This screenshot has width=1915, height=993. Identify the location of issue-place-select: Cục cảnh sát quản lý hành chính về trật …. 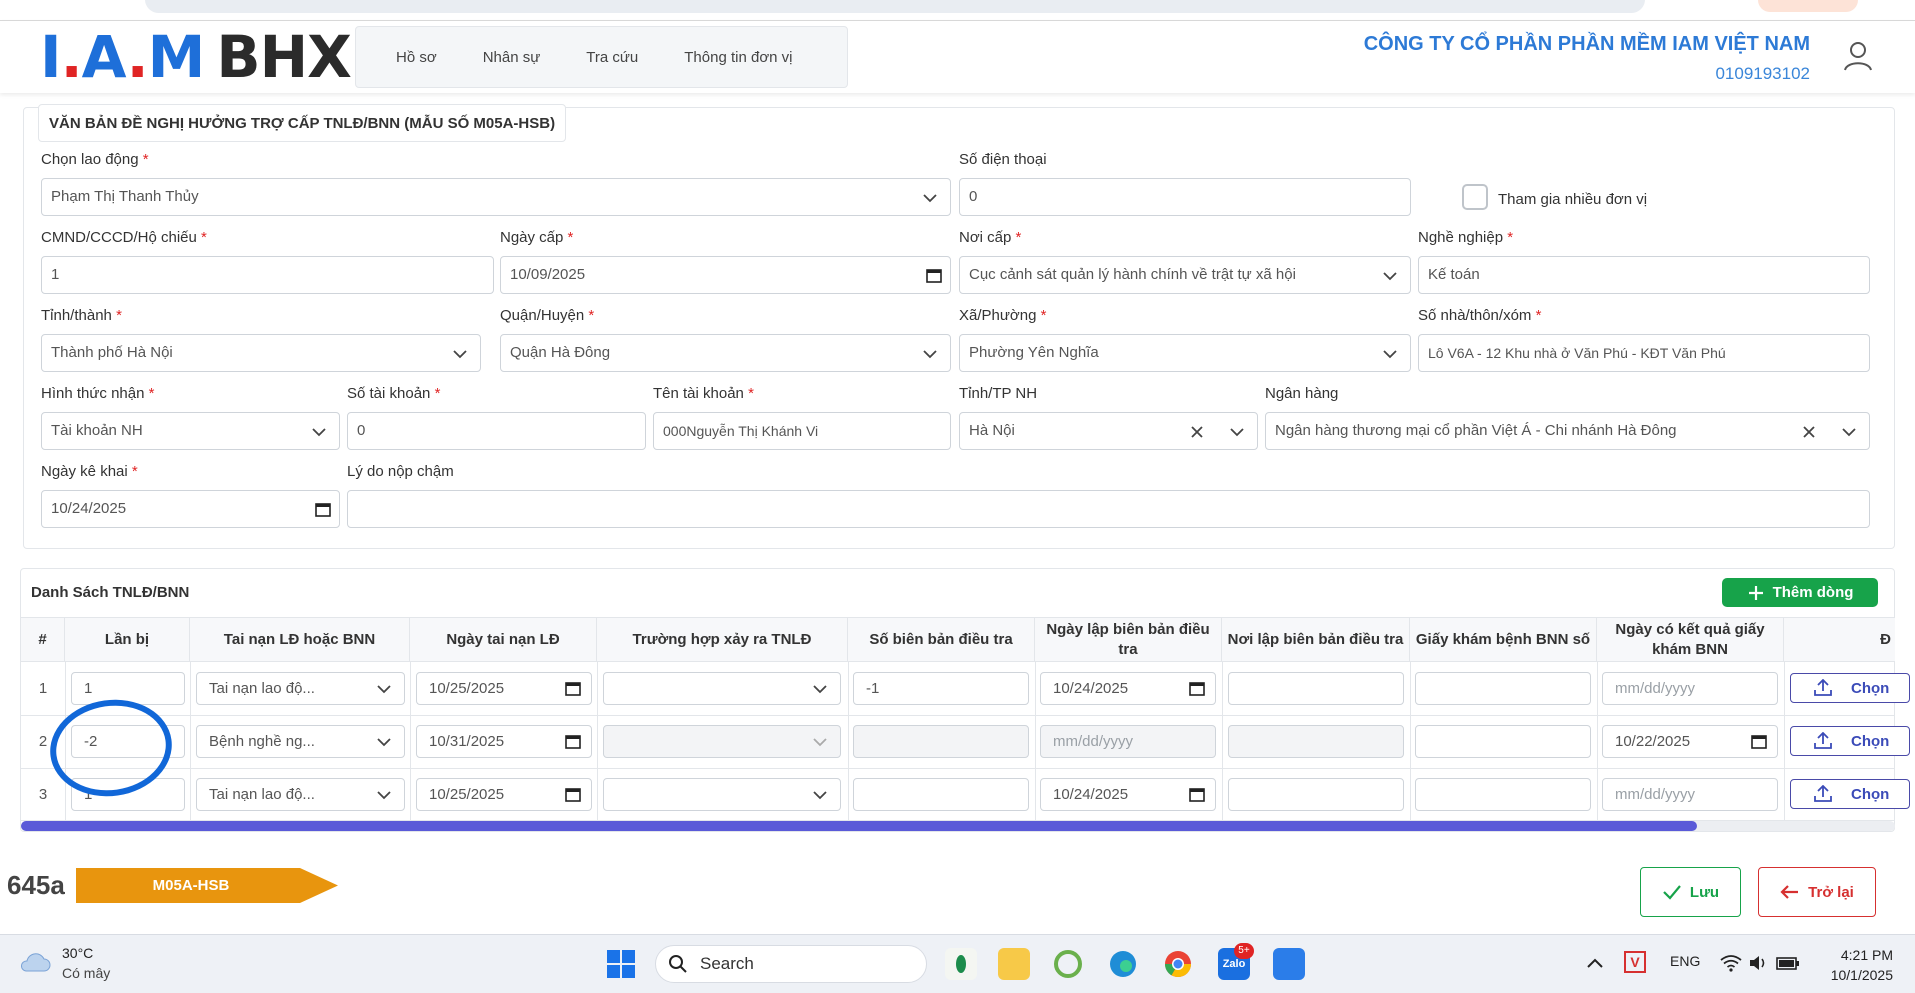
(1185, 275).